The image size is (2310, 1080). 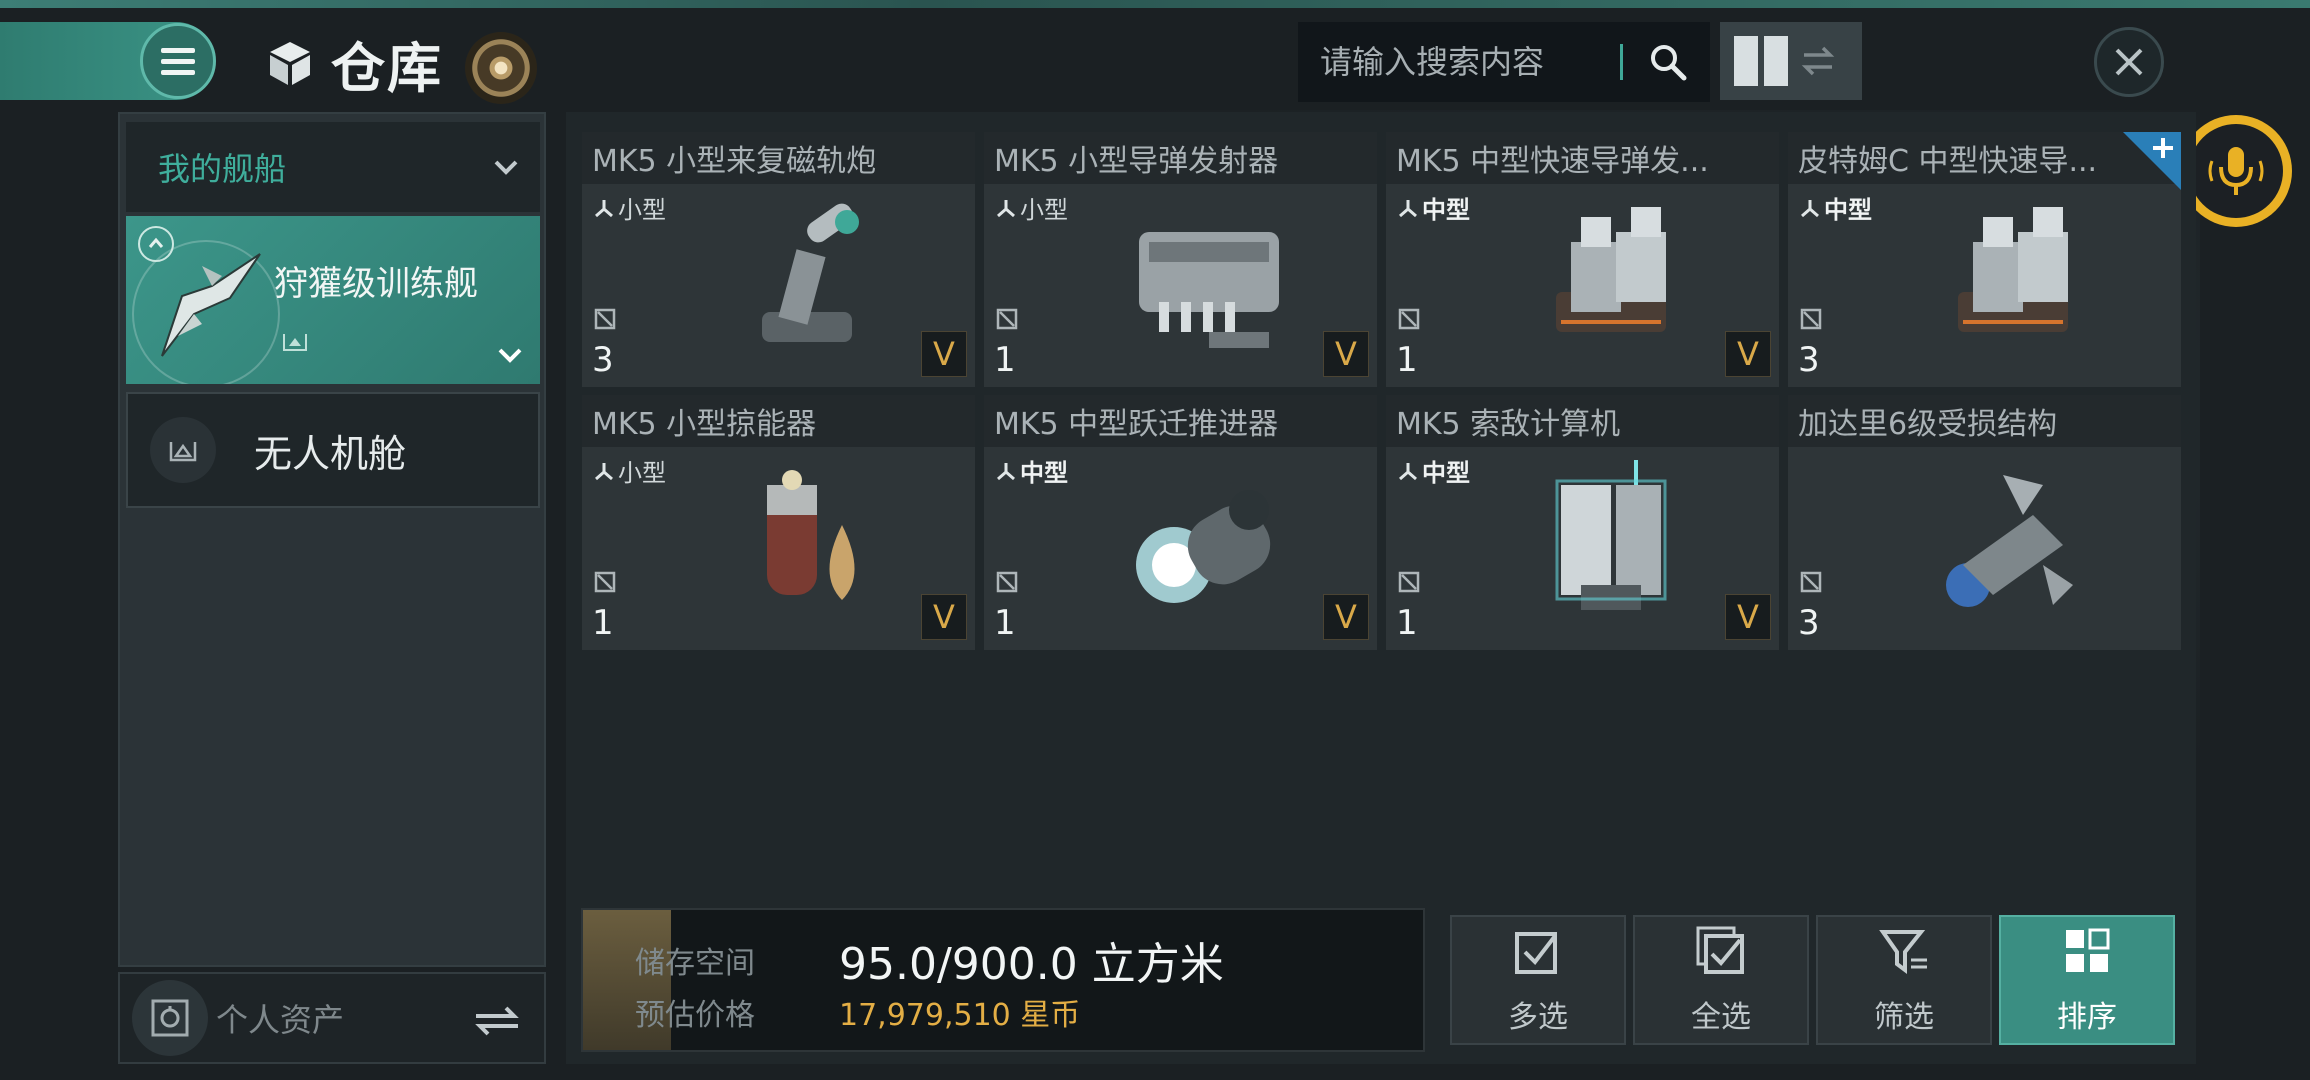 What do you see at coordinates (1204, 282) in the screenshot?
I see `missile-launcher-icon` at bounding box center [1204, 282].